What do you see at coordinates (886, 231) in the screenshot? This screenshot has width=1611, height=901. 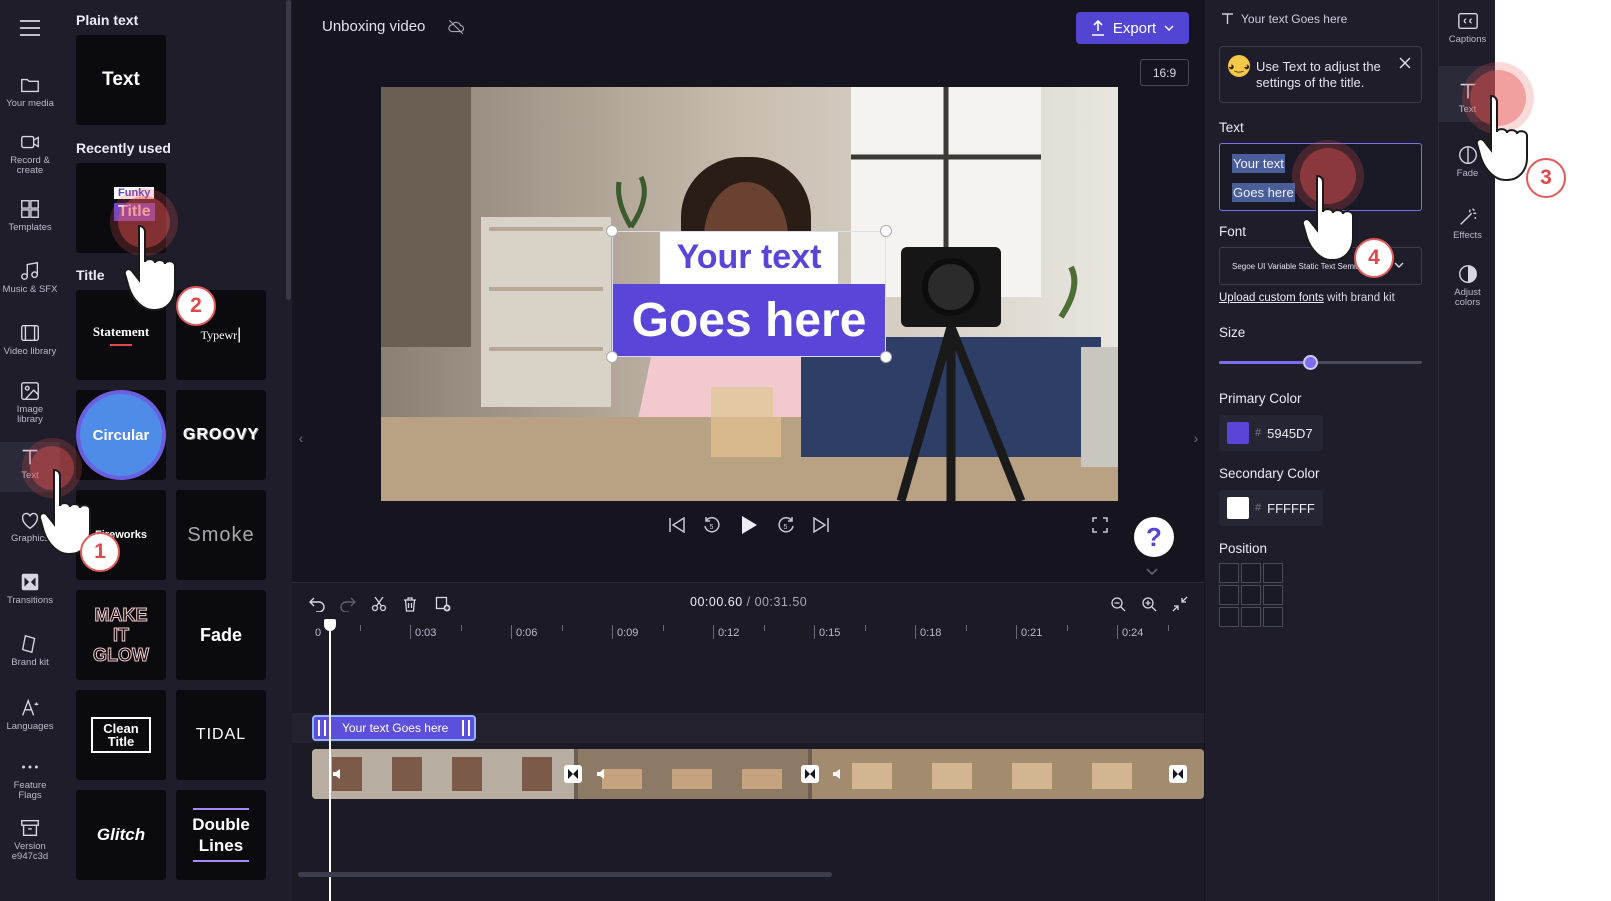 I see `resize-handle-top-right` at bounding box center [886, 231].